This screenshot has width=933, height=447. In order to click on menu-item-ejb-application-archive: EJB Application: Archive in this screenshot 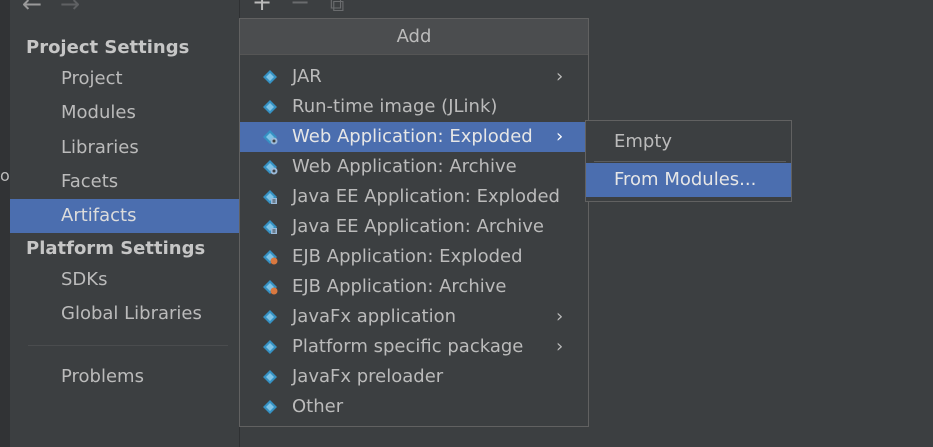, I will do `click(414, 287)`.